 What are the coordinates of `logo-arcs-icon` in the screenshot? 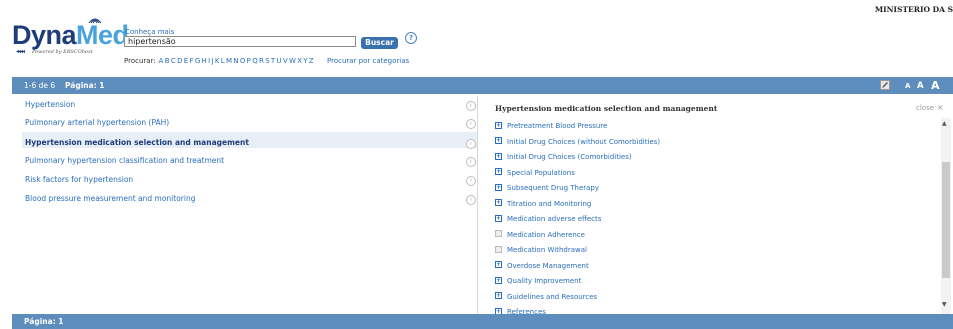 It's located at (95, 21).